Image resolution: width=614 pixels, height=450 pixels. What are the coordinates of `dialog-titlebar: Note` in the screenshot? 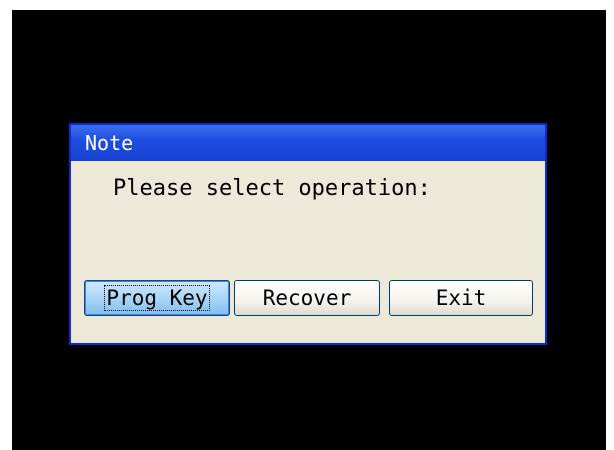 It's located at (308, 143).